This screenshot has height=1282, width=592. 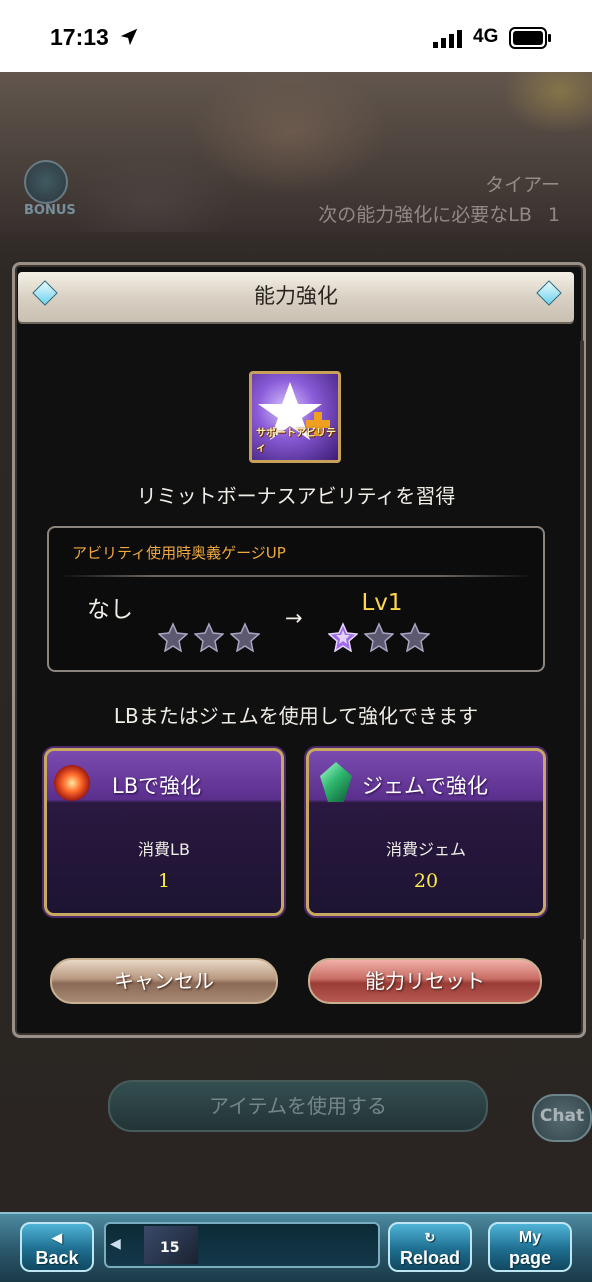 What do you see at coordinates (79, 37) in the screenshot?
I see `status-time: 17:13` at bounding box center [79, 37].